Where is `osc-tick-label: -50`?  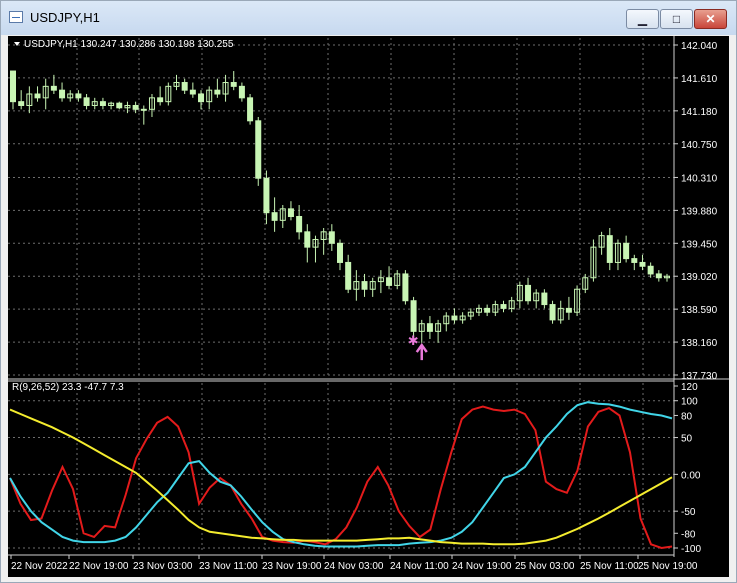
osc-tick-label: -50 is located at coordinates (688, 512).